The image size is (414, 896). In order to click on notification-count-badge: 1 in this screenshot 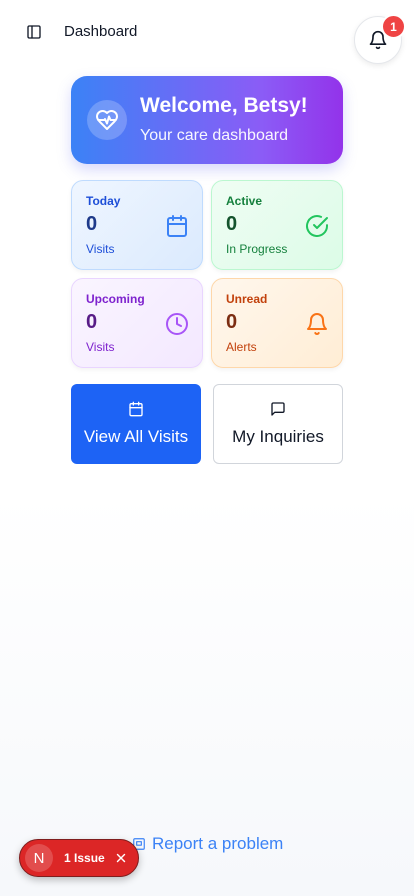, I will do `click(393, 26)`.